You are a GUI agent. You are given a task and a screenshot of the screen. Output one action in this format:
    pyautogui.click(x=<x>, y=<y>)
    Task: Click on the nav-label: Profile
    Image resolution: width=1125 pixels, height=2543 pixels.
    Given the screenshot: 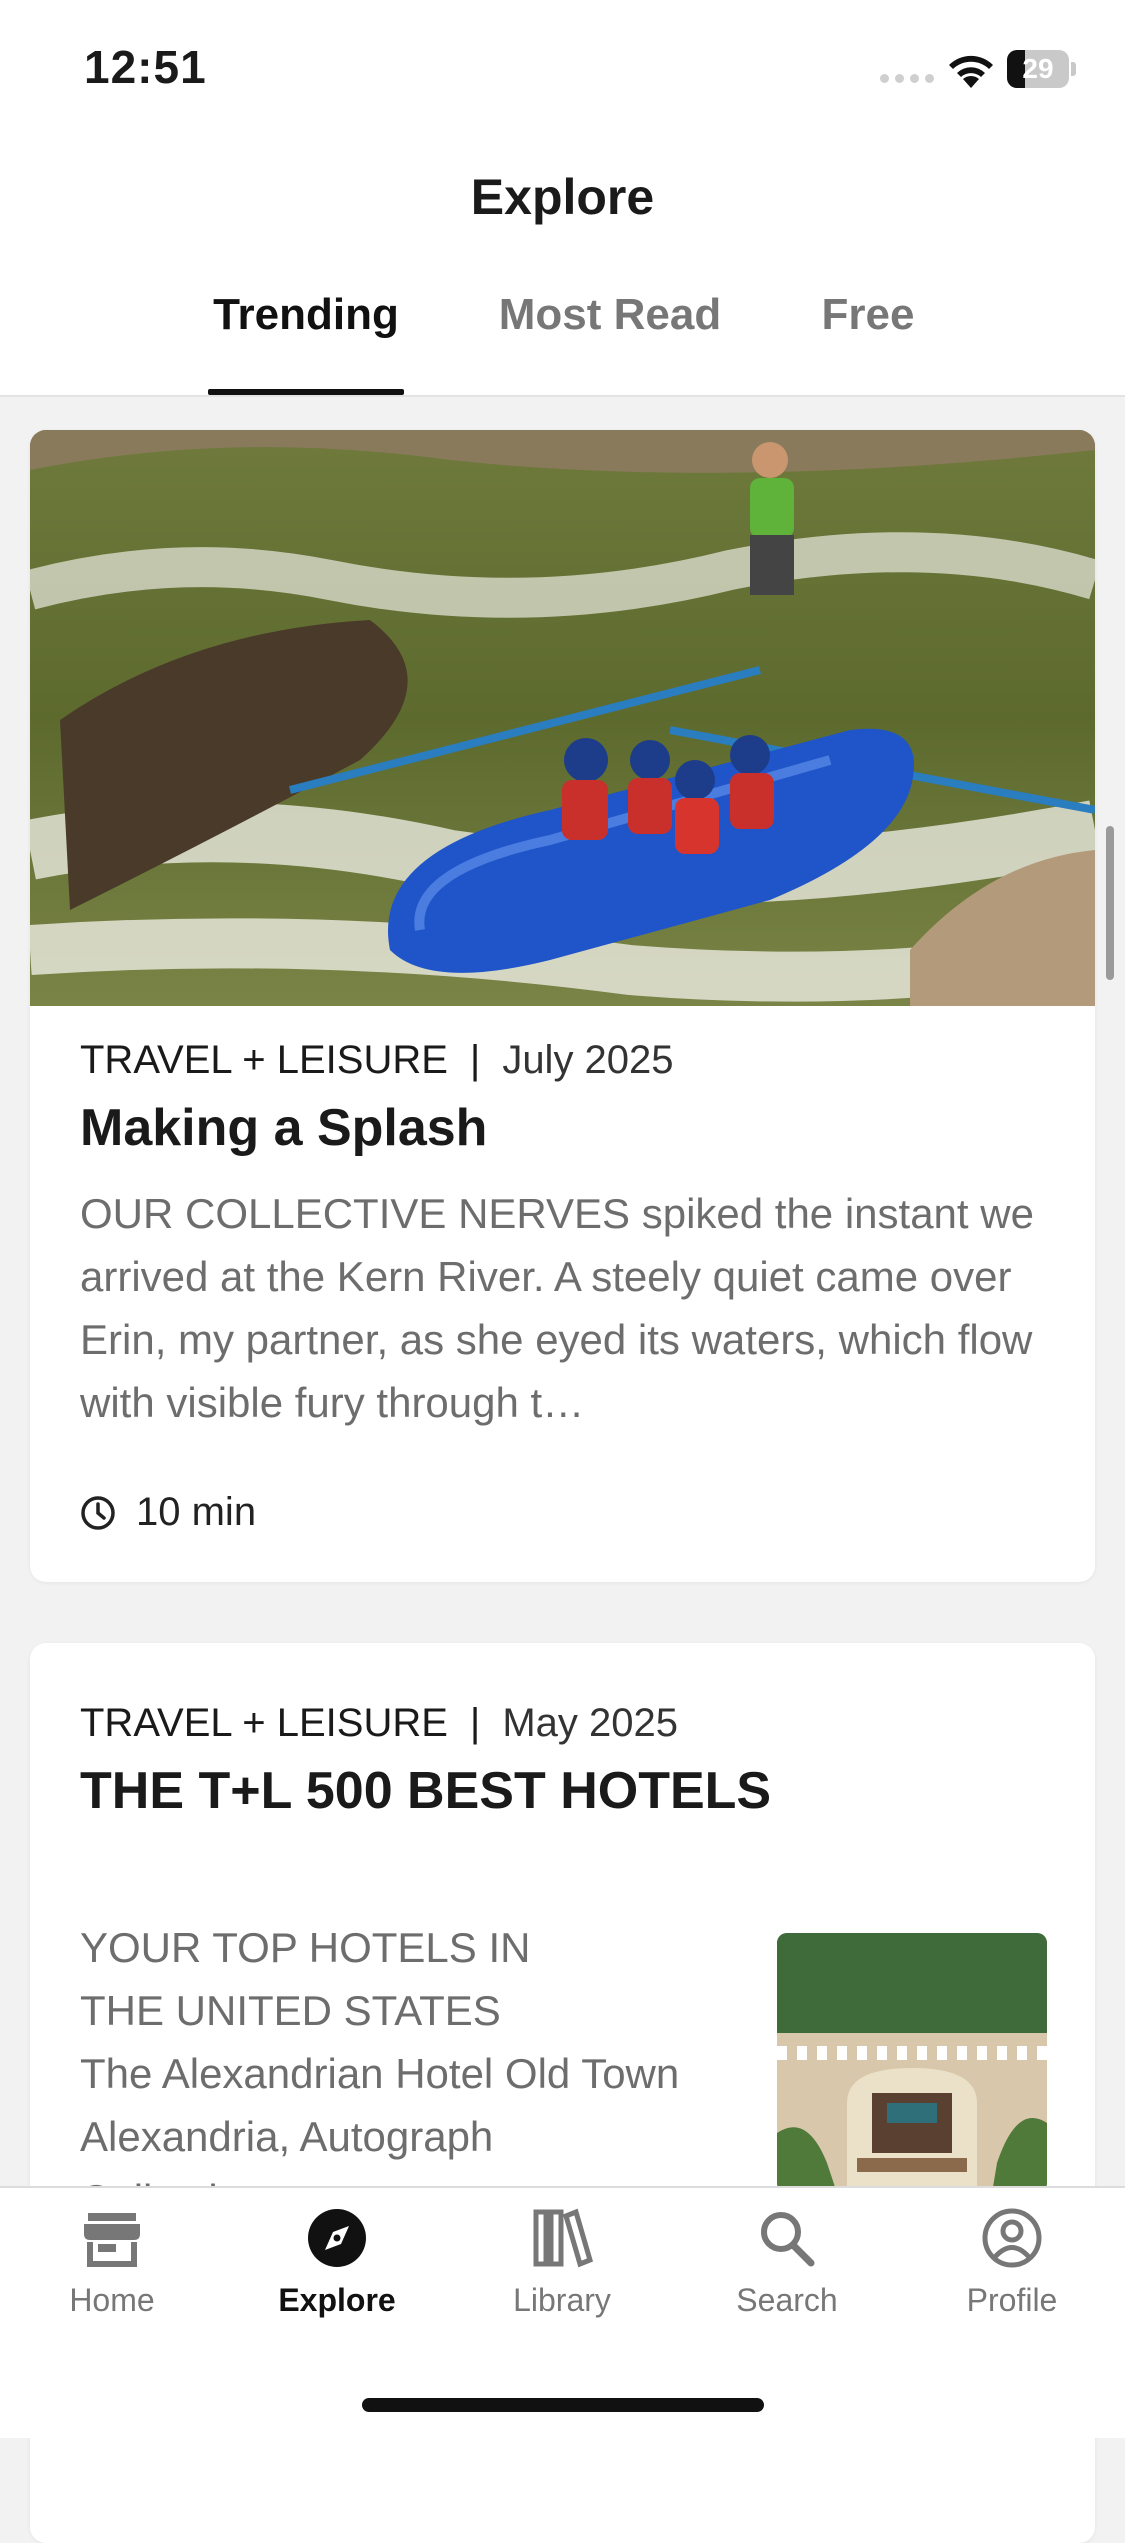 What is the action you would take?
    pyautogui.click(x=1012, y=2300)
    